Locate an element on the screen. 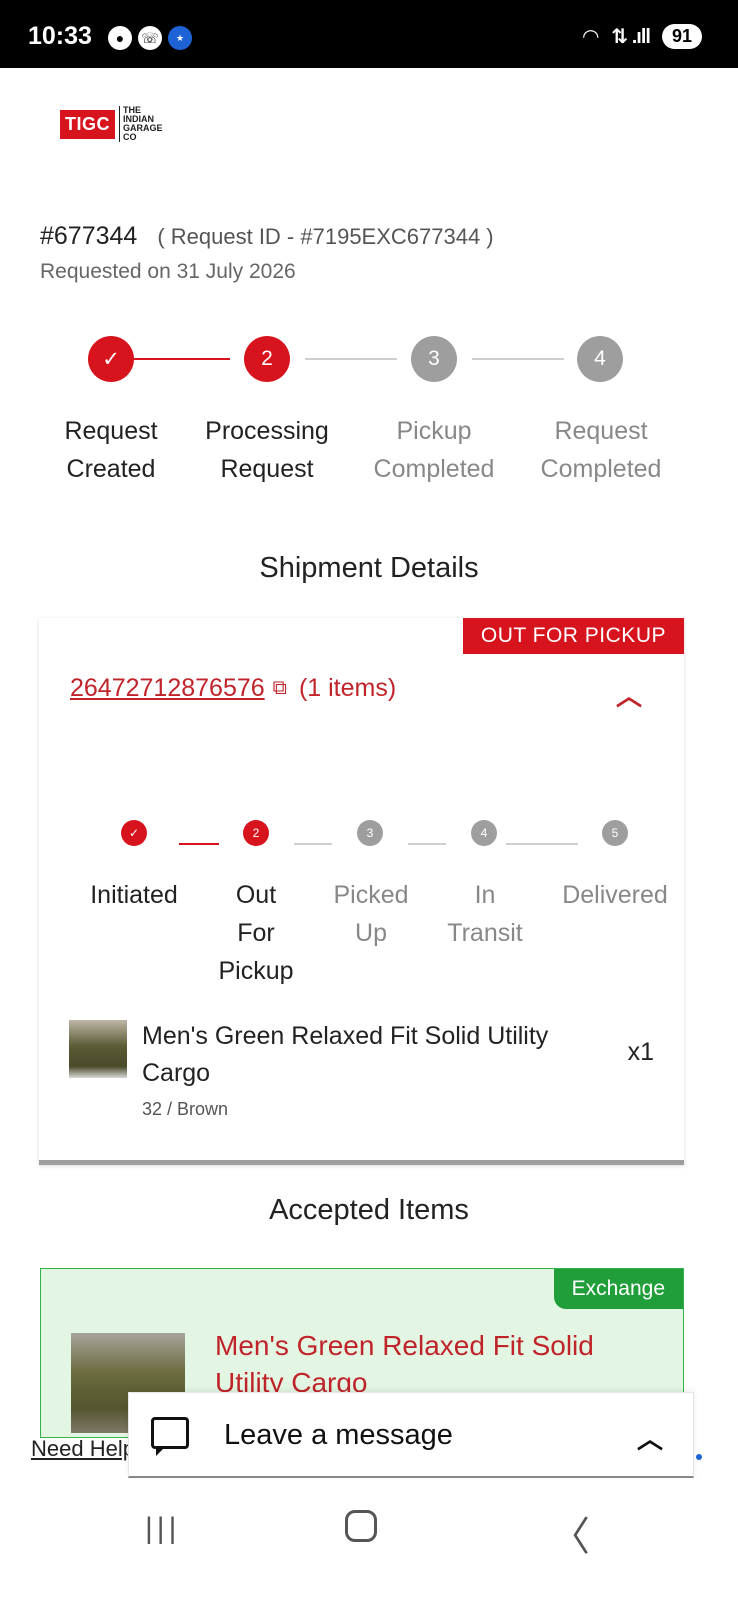 This screenshot has width=738, height=1600. product-quantity: x1 is located at coordinates (640, 1052).